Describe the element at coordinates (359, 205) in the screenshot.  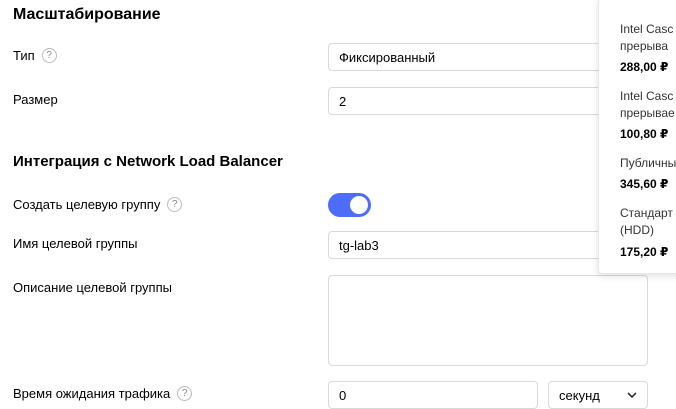
I see `toggle-knob` at that location.